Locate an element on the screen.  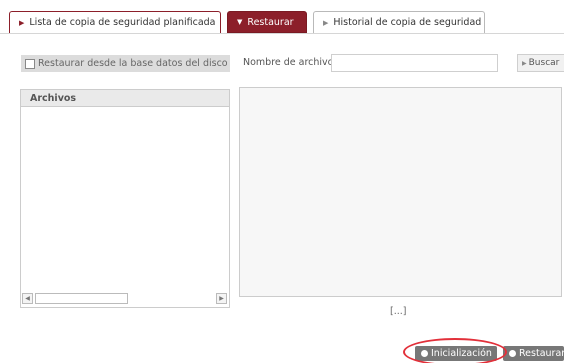
tab-restore: ▼ Restaurar is located at coordinates (267, 22).